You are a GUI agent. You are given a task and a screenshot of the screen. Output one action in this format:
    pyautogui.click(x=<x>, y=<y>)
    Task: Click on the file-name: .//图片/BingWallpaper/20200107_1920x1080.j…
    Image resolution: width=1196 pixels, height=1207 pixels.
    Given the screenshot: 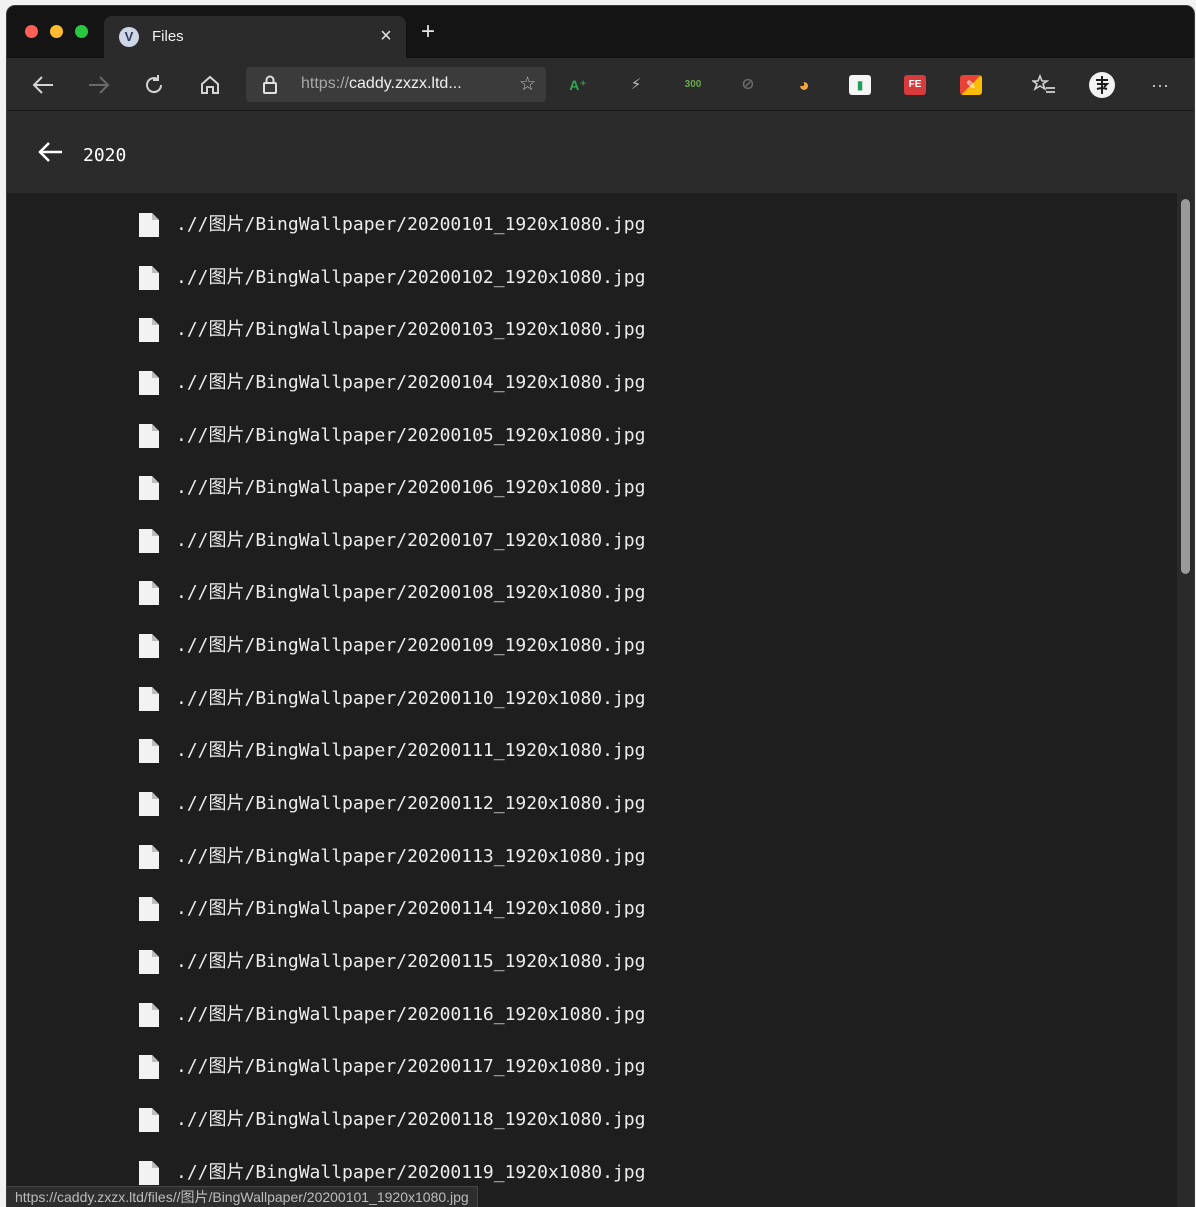 What is the action you would take?
    pyautogui.click(x=411, y=540)
    